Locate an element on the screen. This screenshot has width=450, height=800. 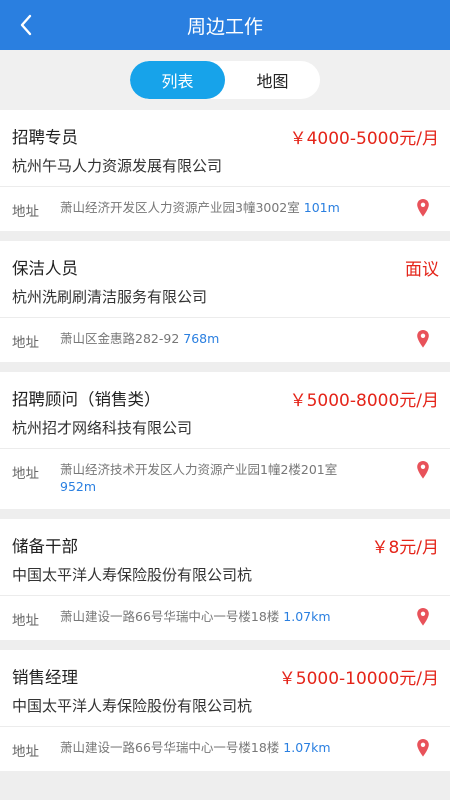
job-title: 招聘顾问（销售类） is located at coordinates (86, 399).